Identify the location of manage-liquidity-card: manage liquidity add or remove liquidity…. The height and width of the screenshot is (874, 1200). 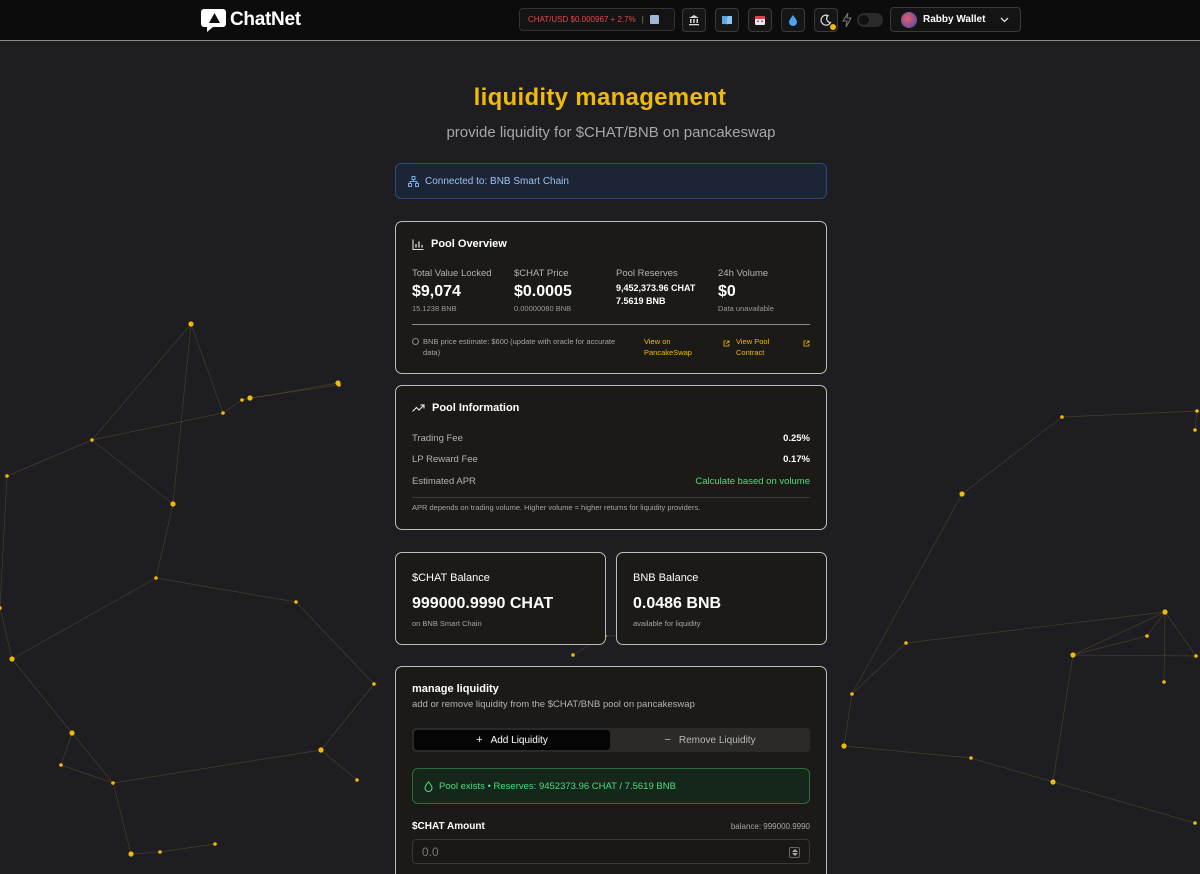
(611, 770).